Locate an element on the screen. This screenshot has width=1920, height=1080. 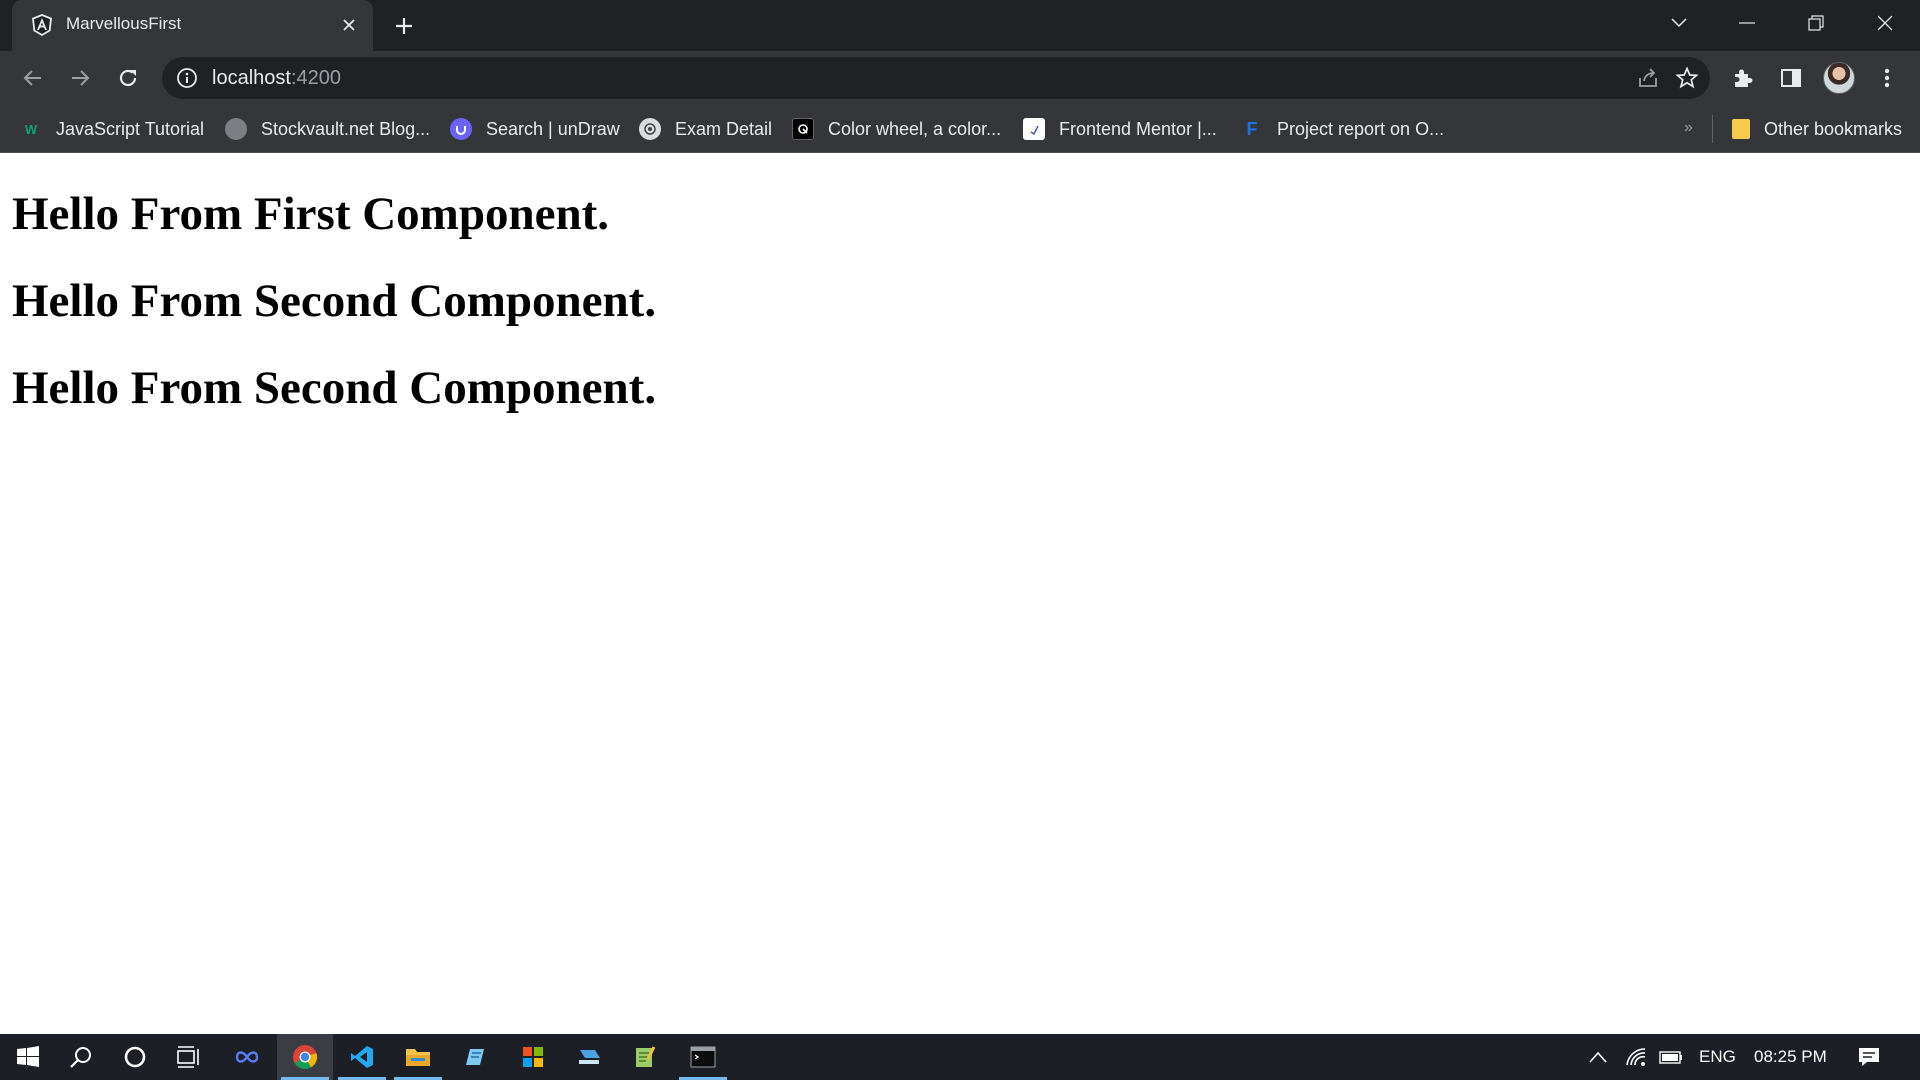
forward-icon is located at coordinates (80, 78).